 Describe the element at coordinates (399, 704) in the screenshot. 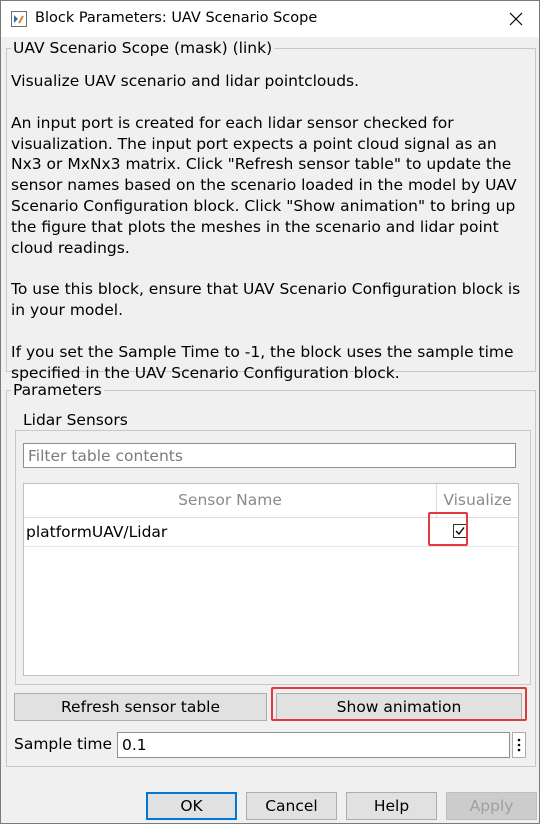

I see `show-animation-highlight` at that location.